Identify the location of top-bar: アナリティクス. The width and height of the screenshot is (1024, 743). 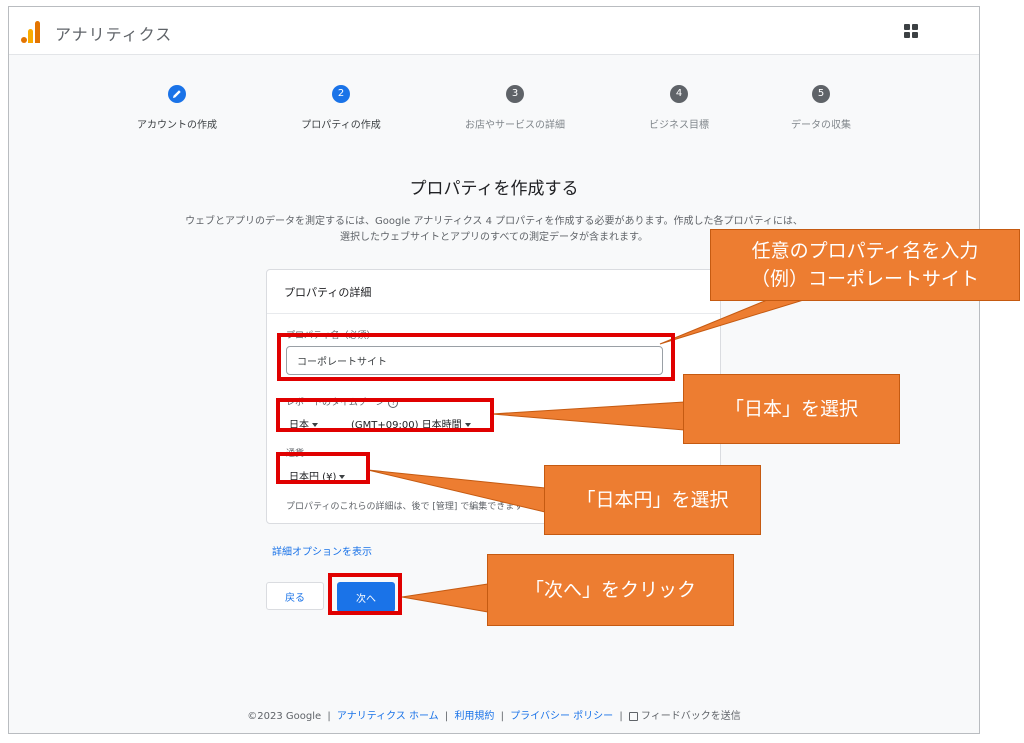
(494, 31).